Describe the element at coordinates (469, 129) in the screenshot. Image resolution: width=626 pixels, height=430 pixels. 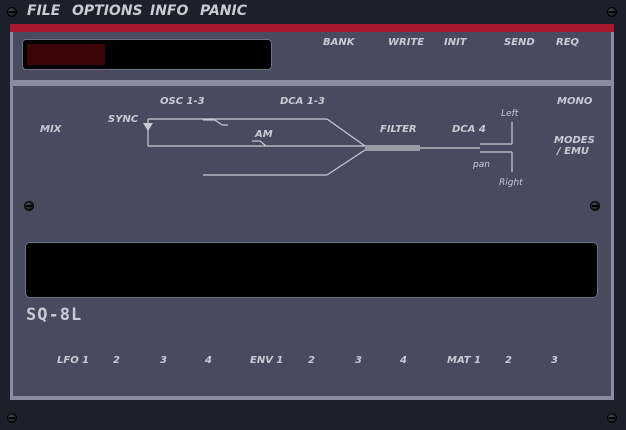
I see `dca4-label: DCA 4` at that location.